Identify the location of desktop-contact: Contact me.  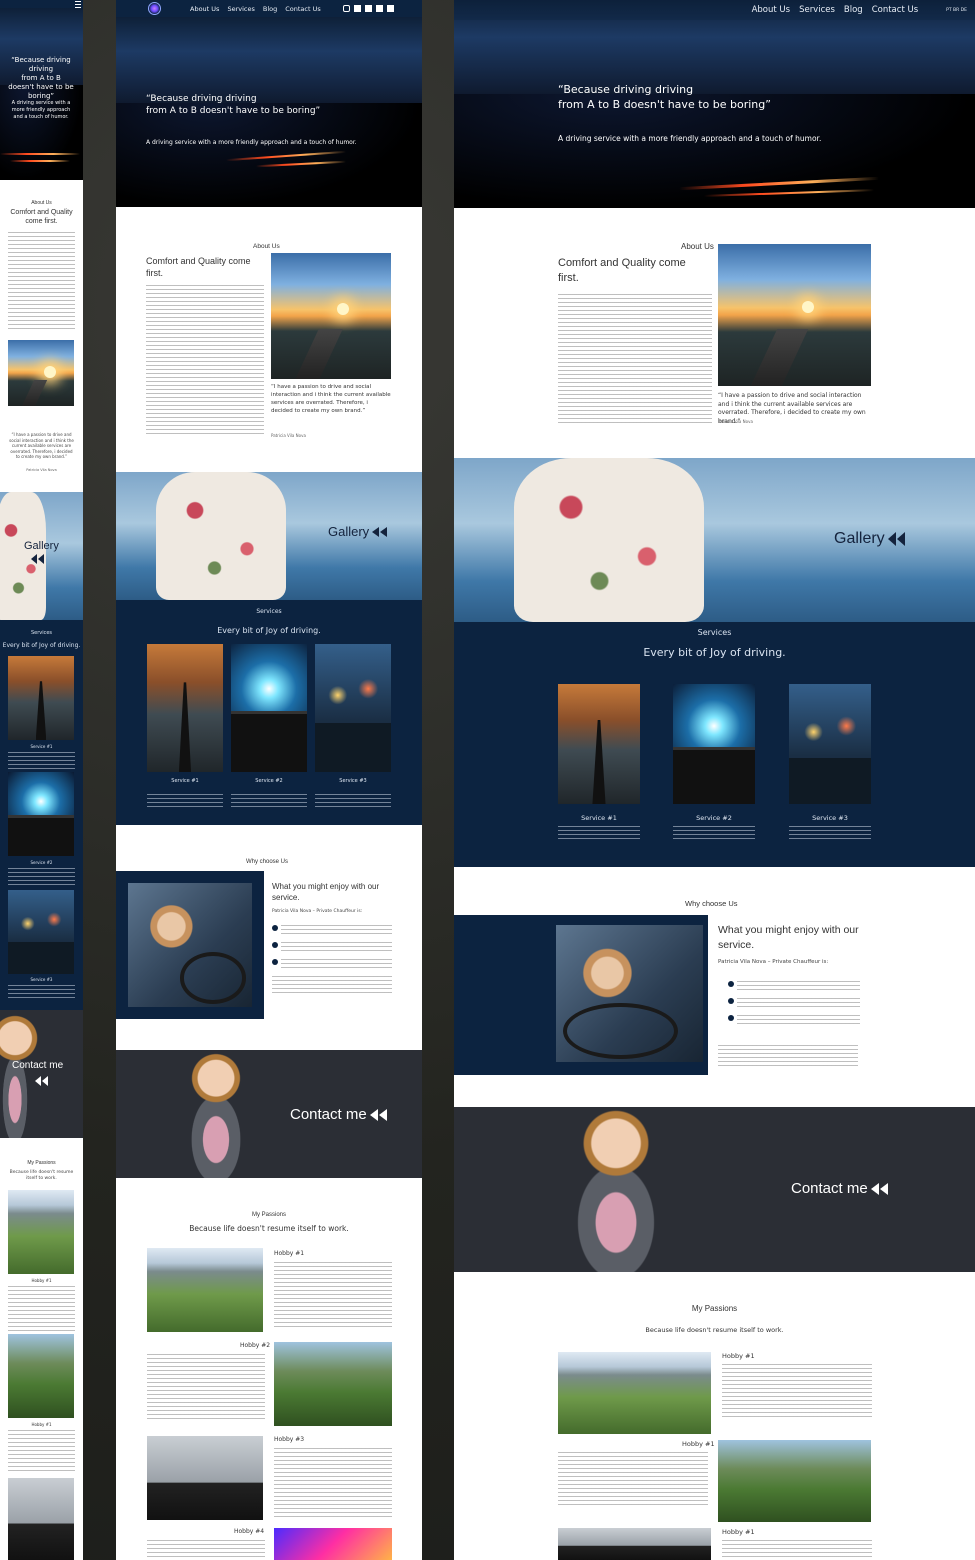
(714, 1189).